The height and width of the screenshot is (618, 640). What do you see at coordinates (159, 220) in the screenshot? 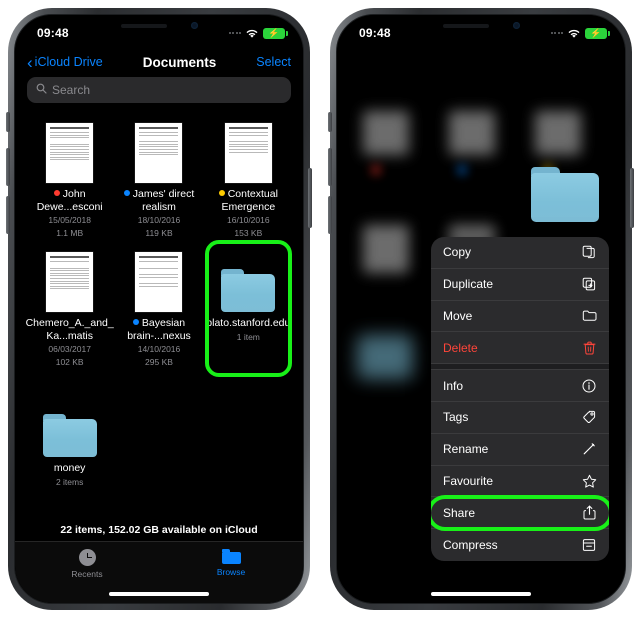
I see `file-date: 18/10/2016` at bounding box center [159, 220].